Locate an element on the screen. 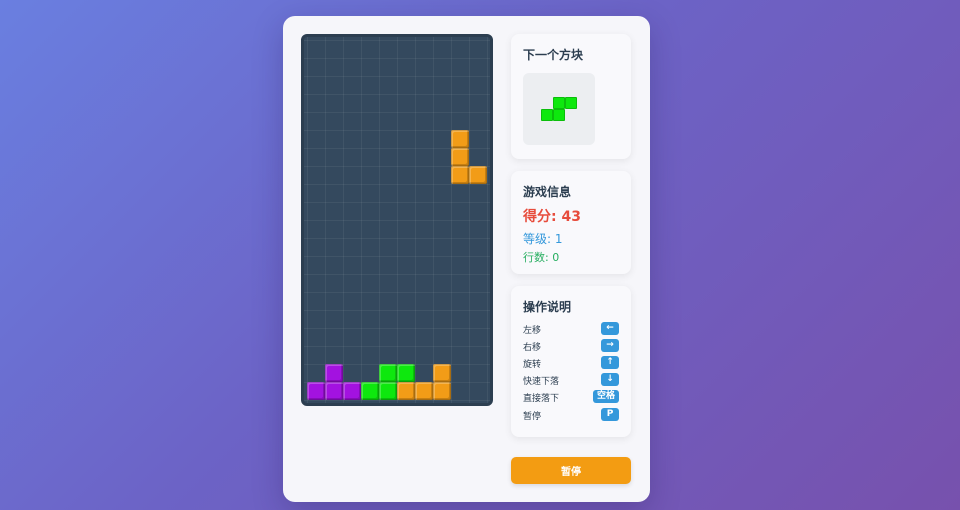 The height and width of the screenshot is (510, 960). up-arrow-key: ↑ is located at coordinates (610, 362).